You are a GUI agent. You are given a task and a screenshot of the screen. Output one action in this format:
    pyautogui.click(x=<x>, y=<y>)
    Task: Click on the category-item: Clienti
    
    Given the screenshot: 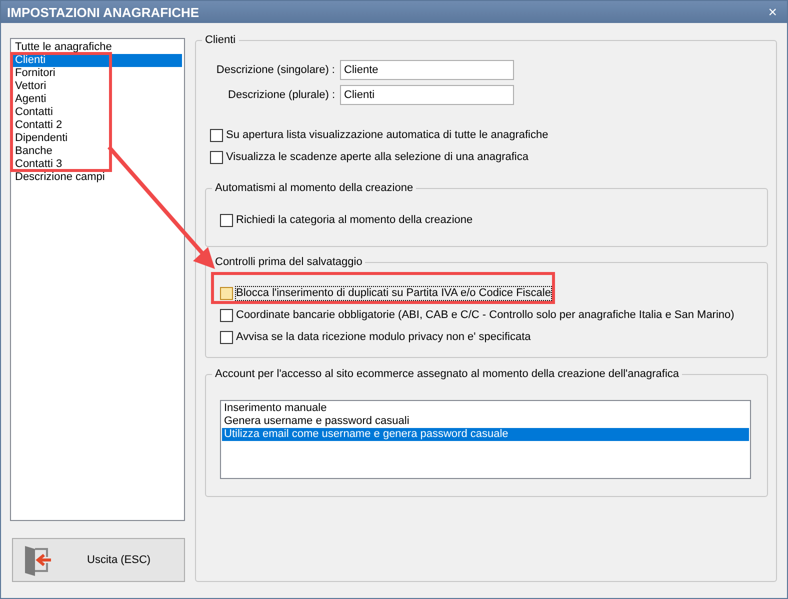 What is the action you would take?
    pyautogui.click(x=97, y=60)
    